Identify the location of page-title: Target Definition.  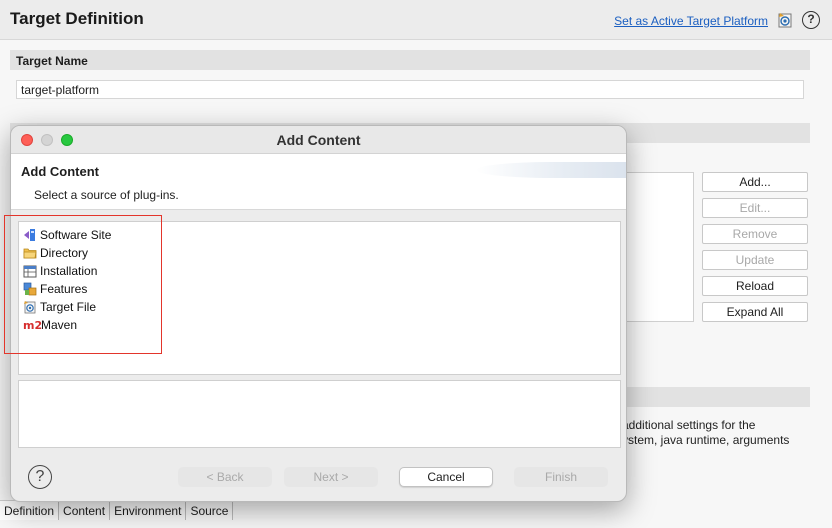
(77, 18).